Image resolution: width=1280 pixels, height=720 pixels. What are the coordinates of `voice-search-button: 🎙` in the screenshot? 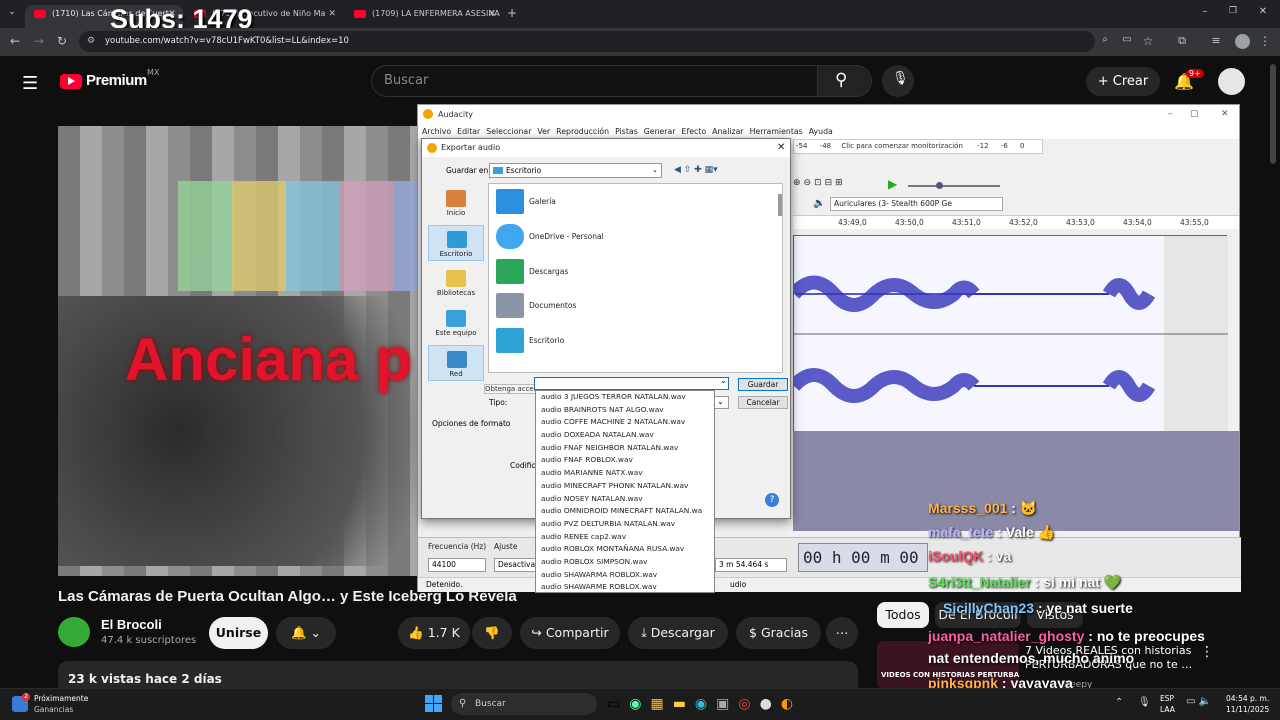 It's located at (898, 81).